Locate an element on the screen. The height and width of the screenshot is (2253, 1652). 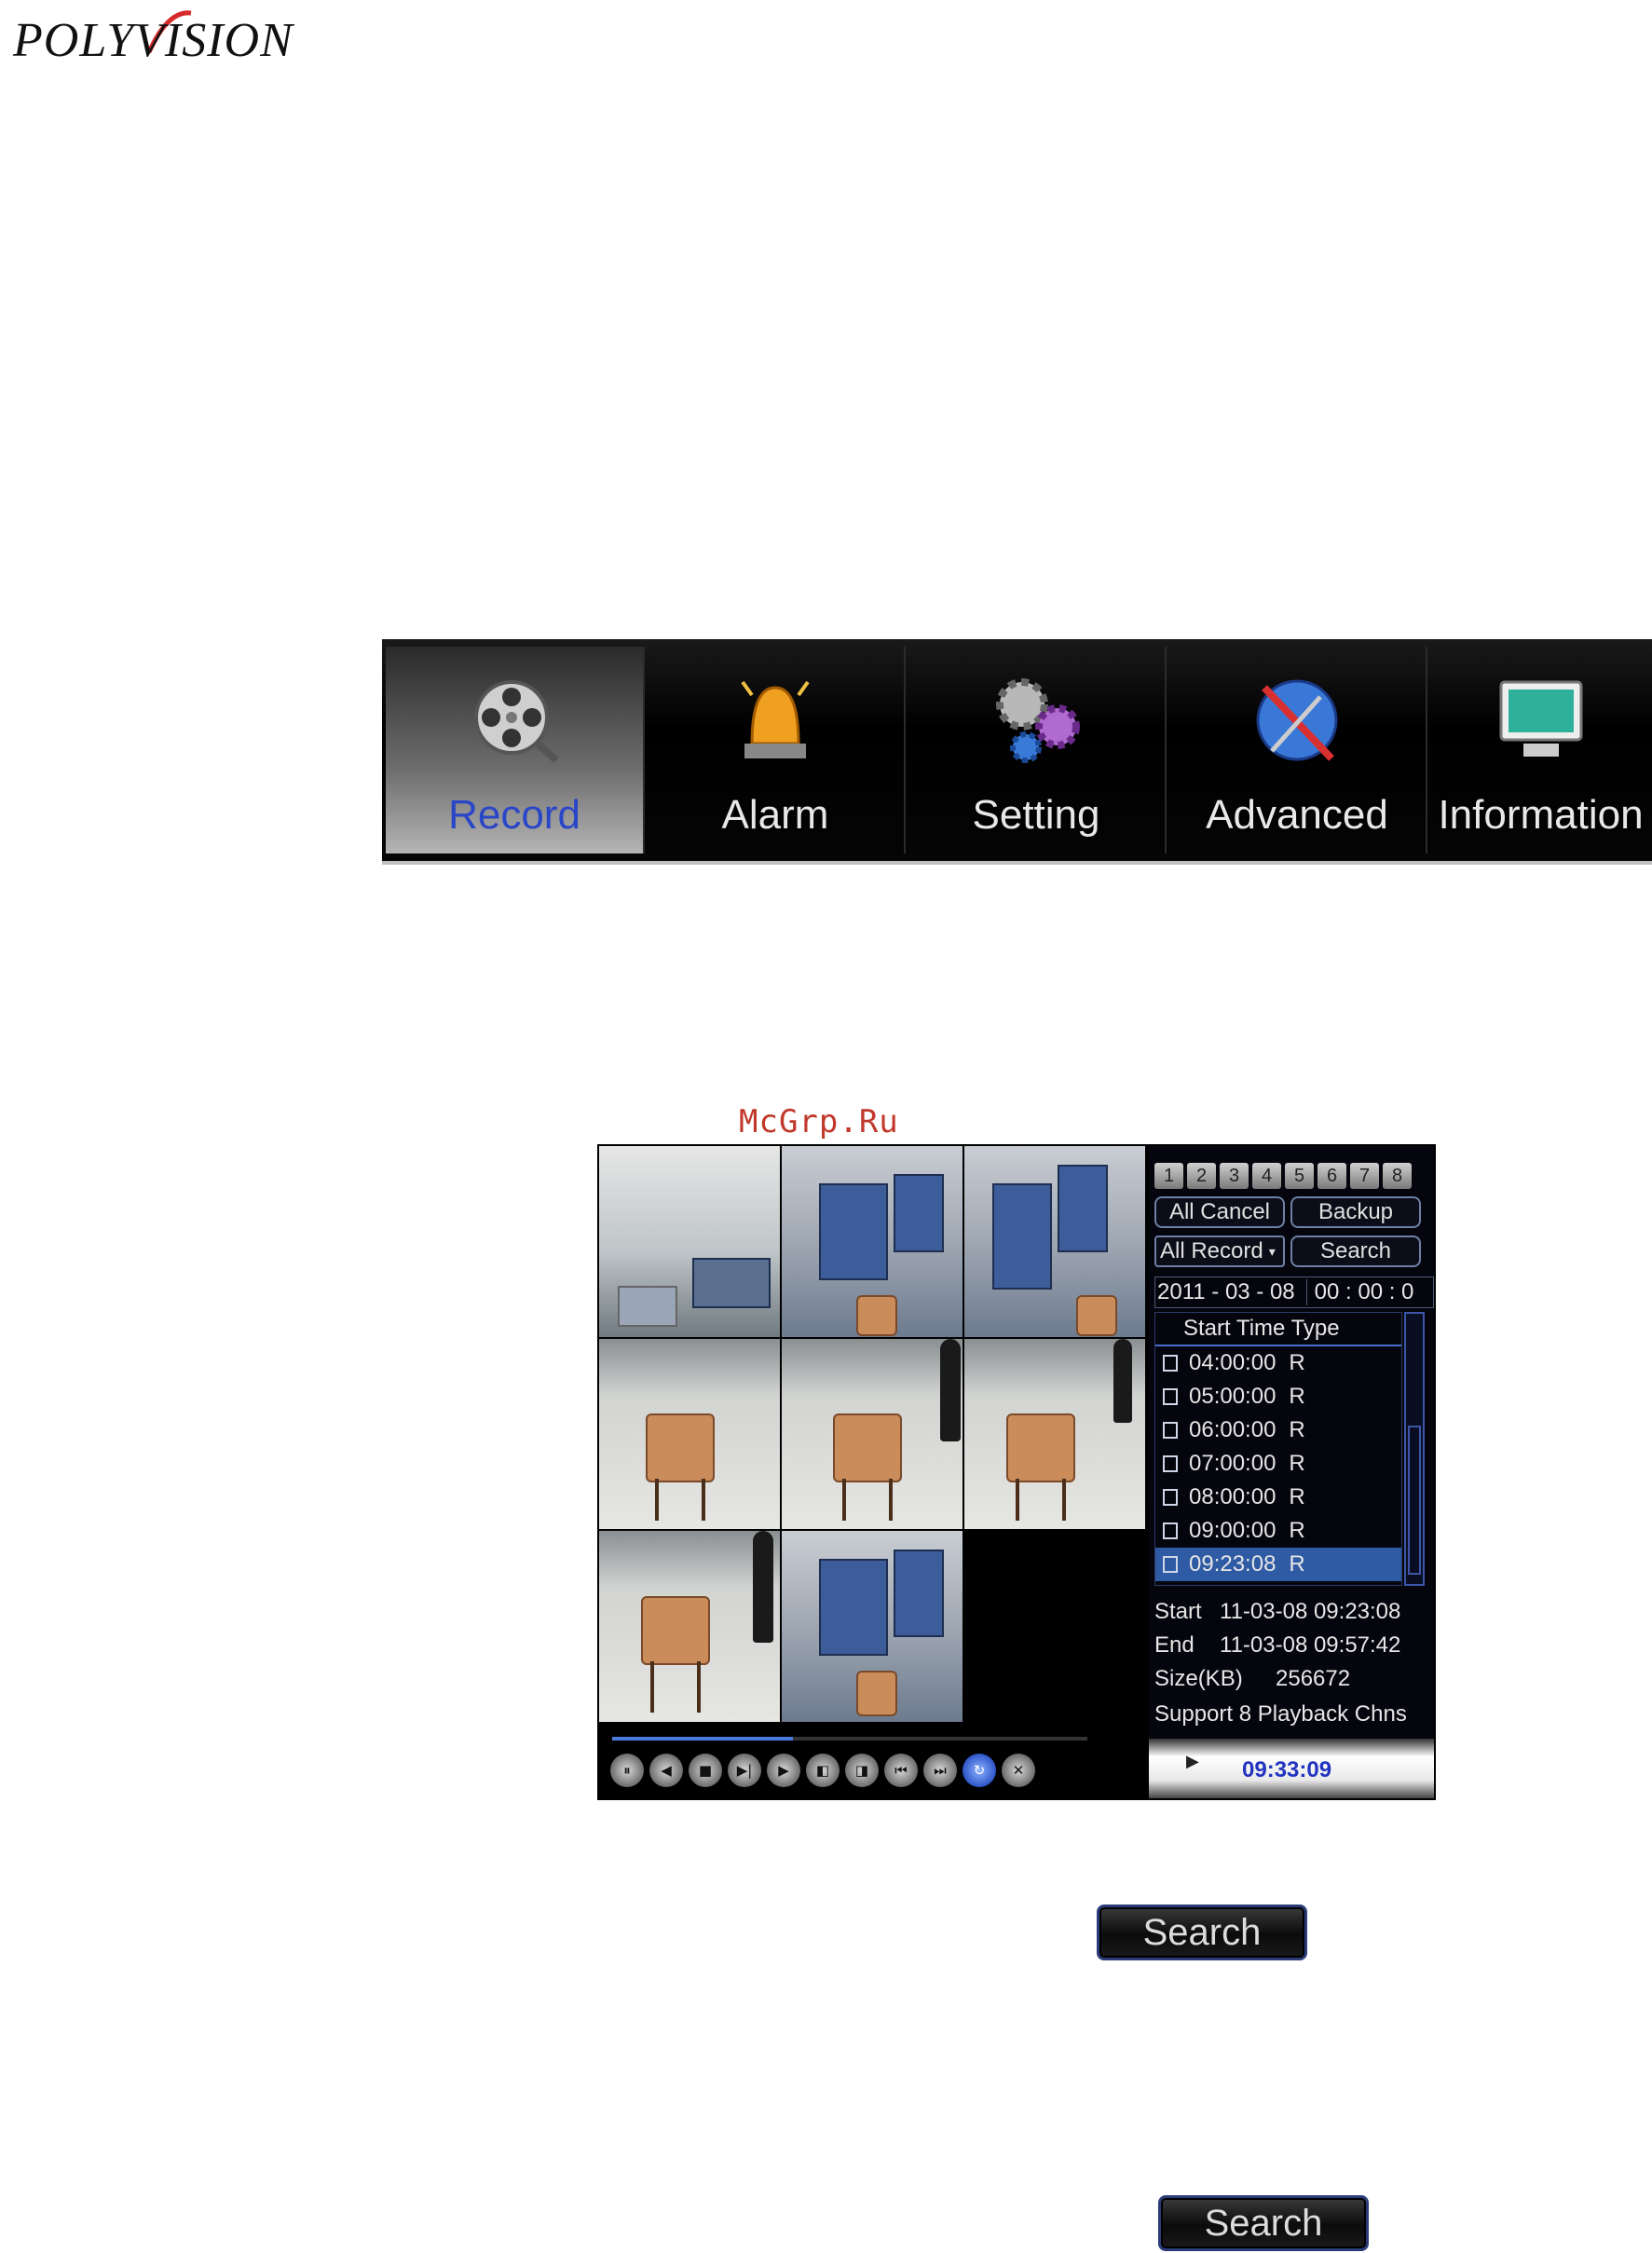
pause-icon: ⏸ is located at coordinates (627, 1770).